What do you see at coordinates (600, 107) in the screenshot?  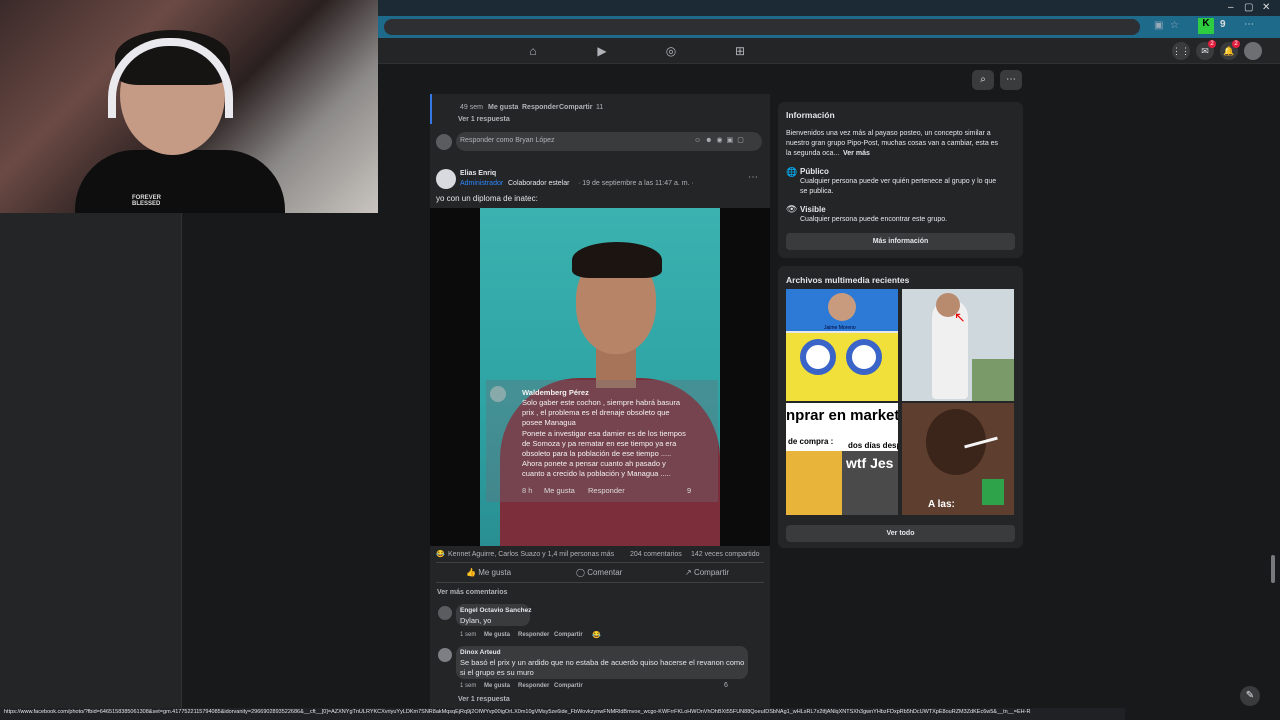 I see `prev-comment-reactions: 11` at bounding box center [600, 107].